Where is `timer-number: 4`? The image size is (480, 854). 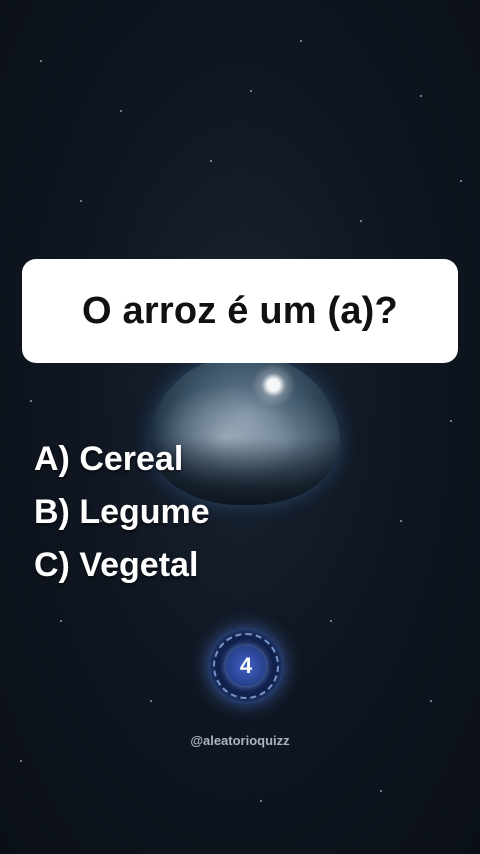 timer-number: 4 is located at coordinates (246, 665).